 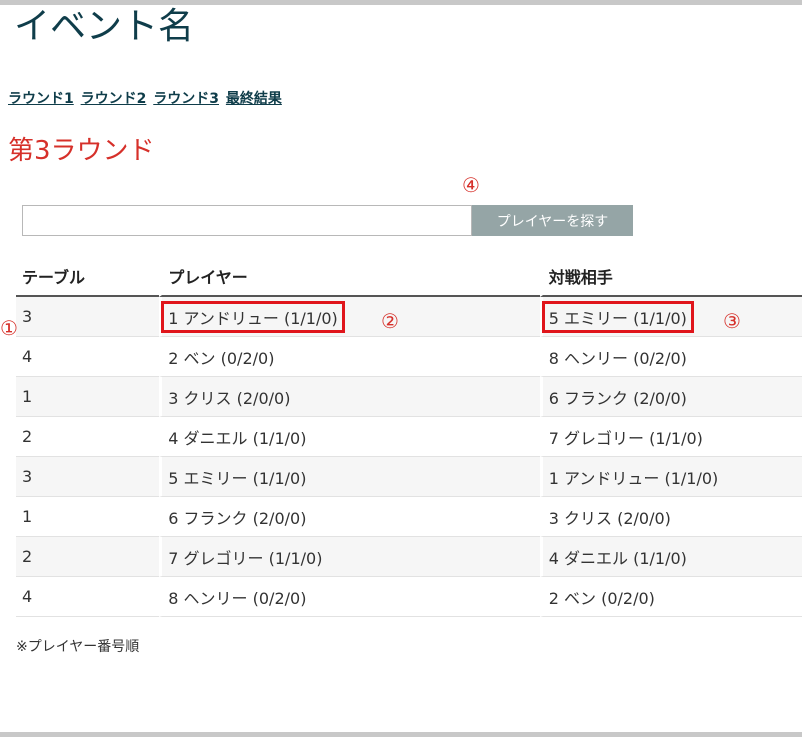 What do you see at coordinates (349, 276) in the screenshot?
I see `column-header-player: プレイヤー` at bounding box center [349, 276].